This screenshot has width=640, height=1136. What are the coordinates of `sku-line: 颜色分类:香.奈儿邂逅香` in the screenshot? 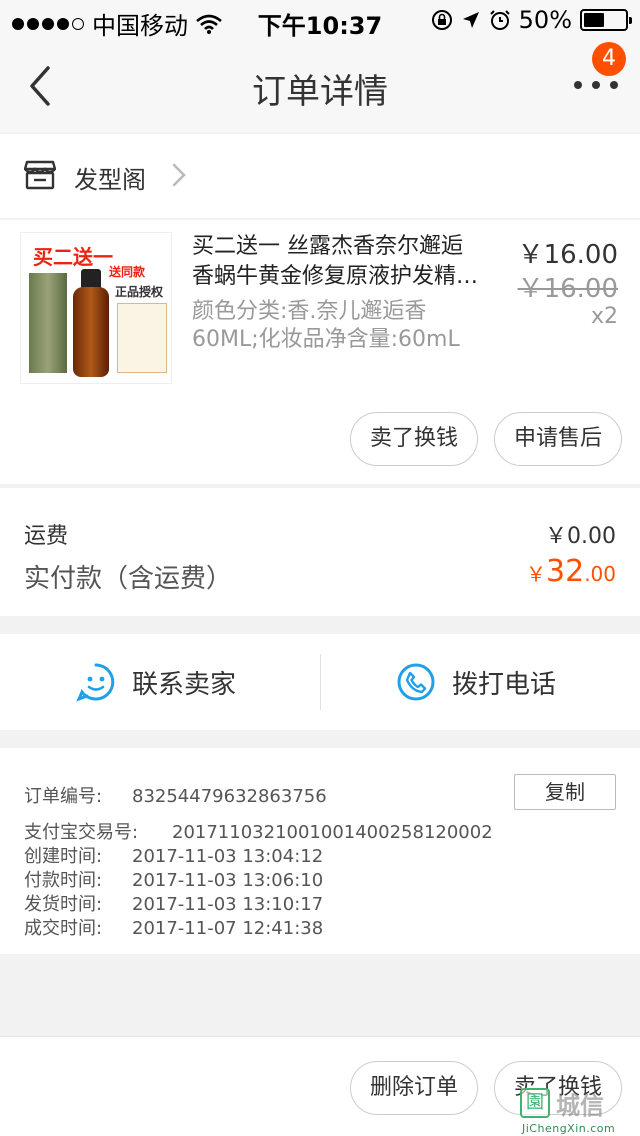 It's located at (309, 311).